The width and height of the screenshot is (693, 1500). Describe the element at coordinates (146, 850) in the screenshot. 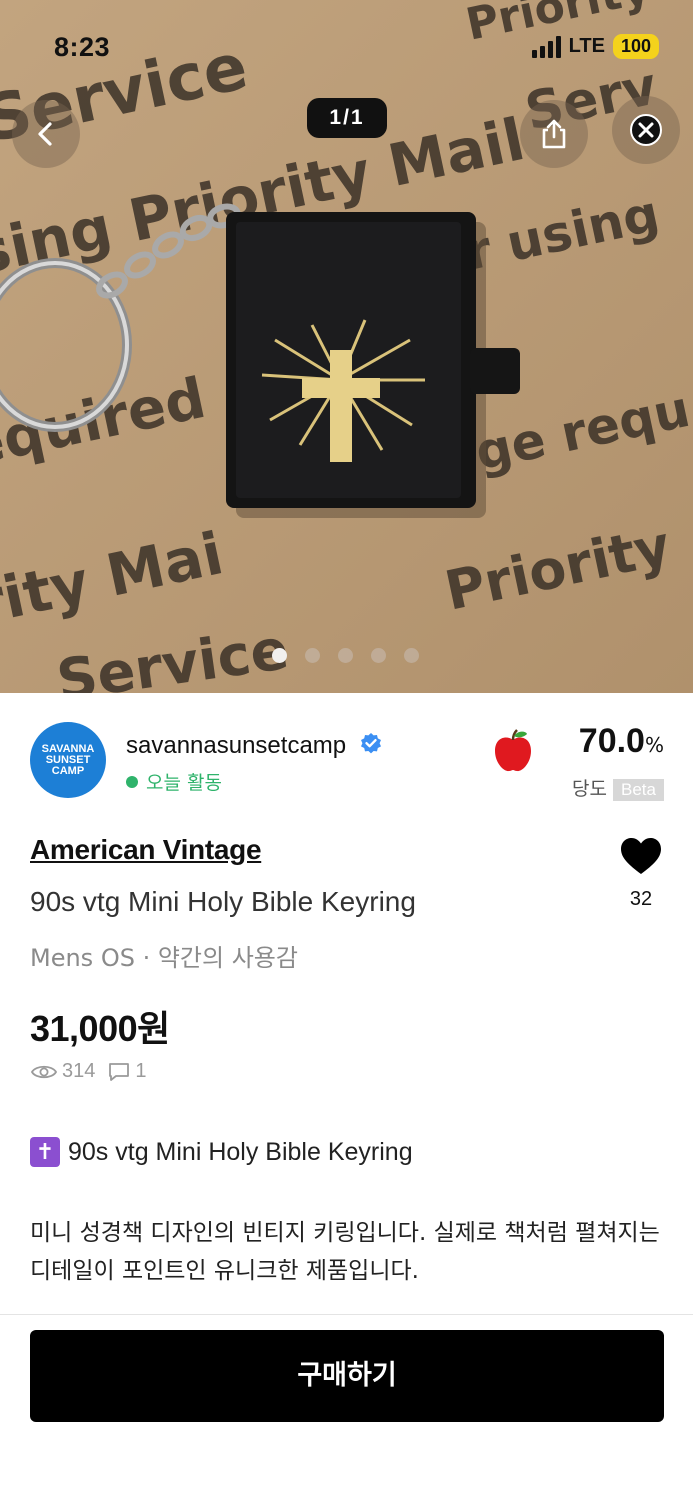

I see `brand-link: American Vintage` at that location.